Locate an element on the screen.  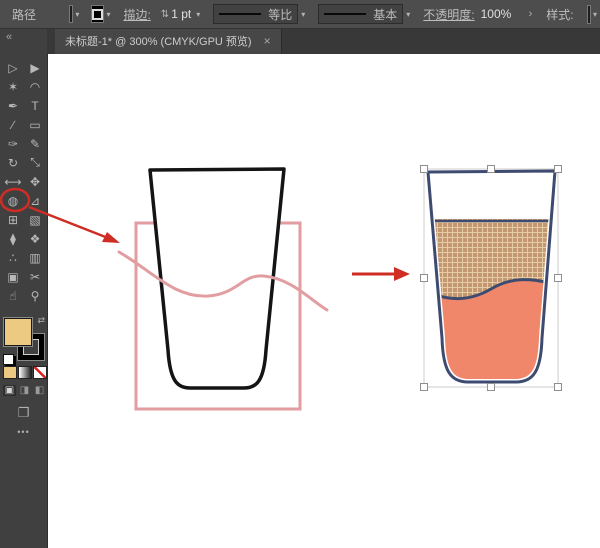
artboard-tool: ▣ is located at coordinates (13, 276).